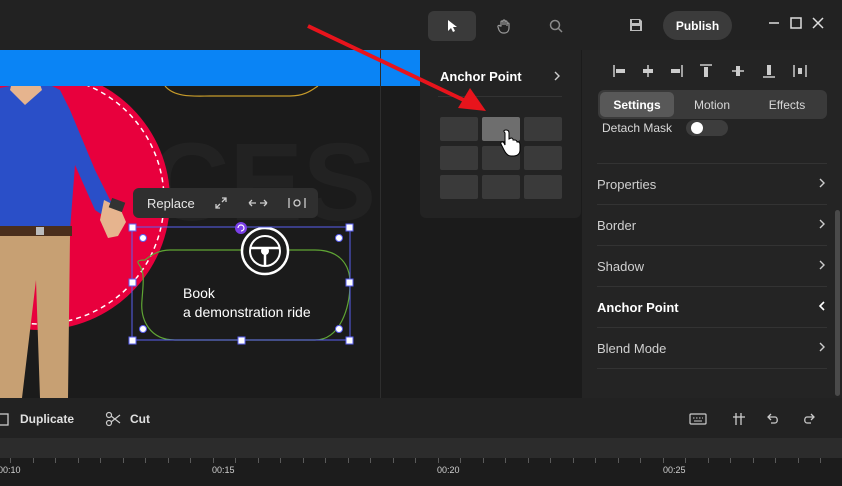 This screenshot has height=486, width=842. What do you see at coordinates (47, 419) in the screenshot?
I see `duplicate-button: Duplicate` at bounding box center [47, 419].